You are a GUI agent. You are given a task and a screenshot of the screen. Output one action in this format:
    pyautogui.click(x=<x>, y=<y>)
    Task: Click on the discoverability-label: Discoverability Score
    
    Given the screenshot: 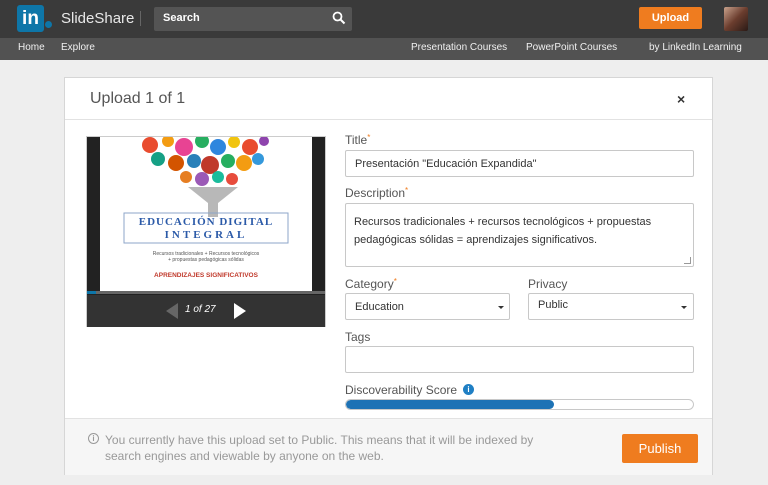 What is the action you would take?
    pyautogui.click(x=401, y=390)
    